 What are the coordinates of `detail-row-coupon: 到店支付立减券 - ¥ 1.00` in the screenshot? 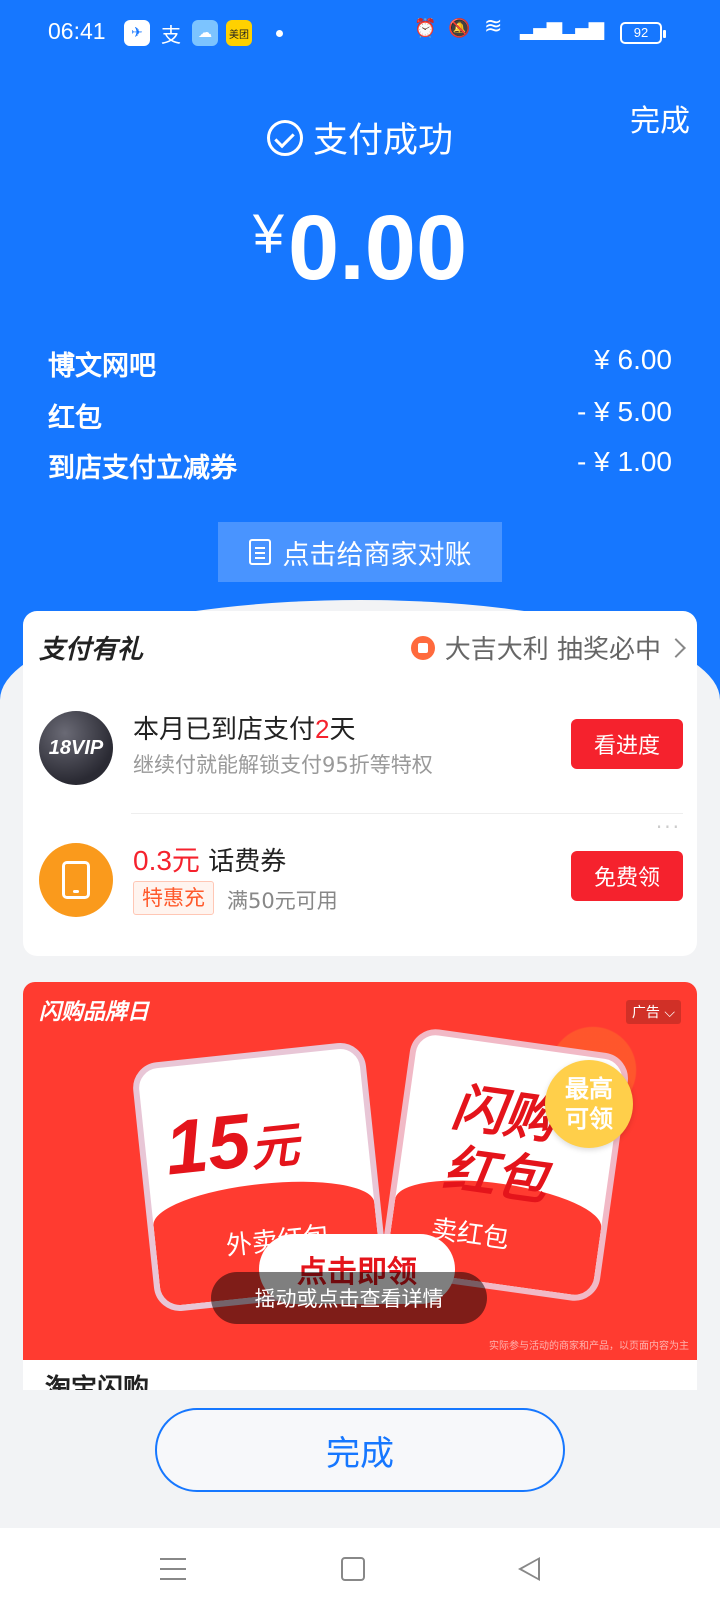 It's located at (360, 465).